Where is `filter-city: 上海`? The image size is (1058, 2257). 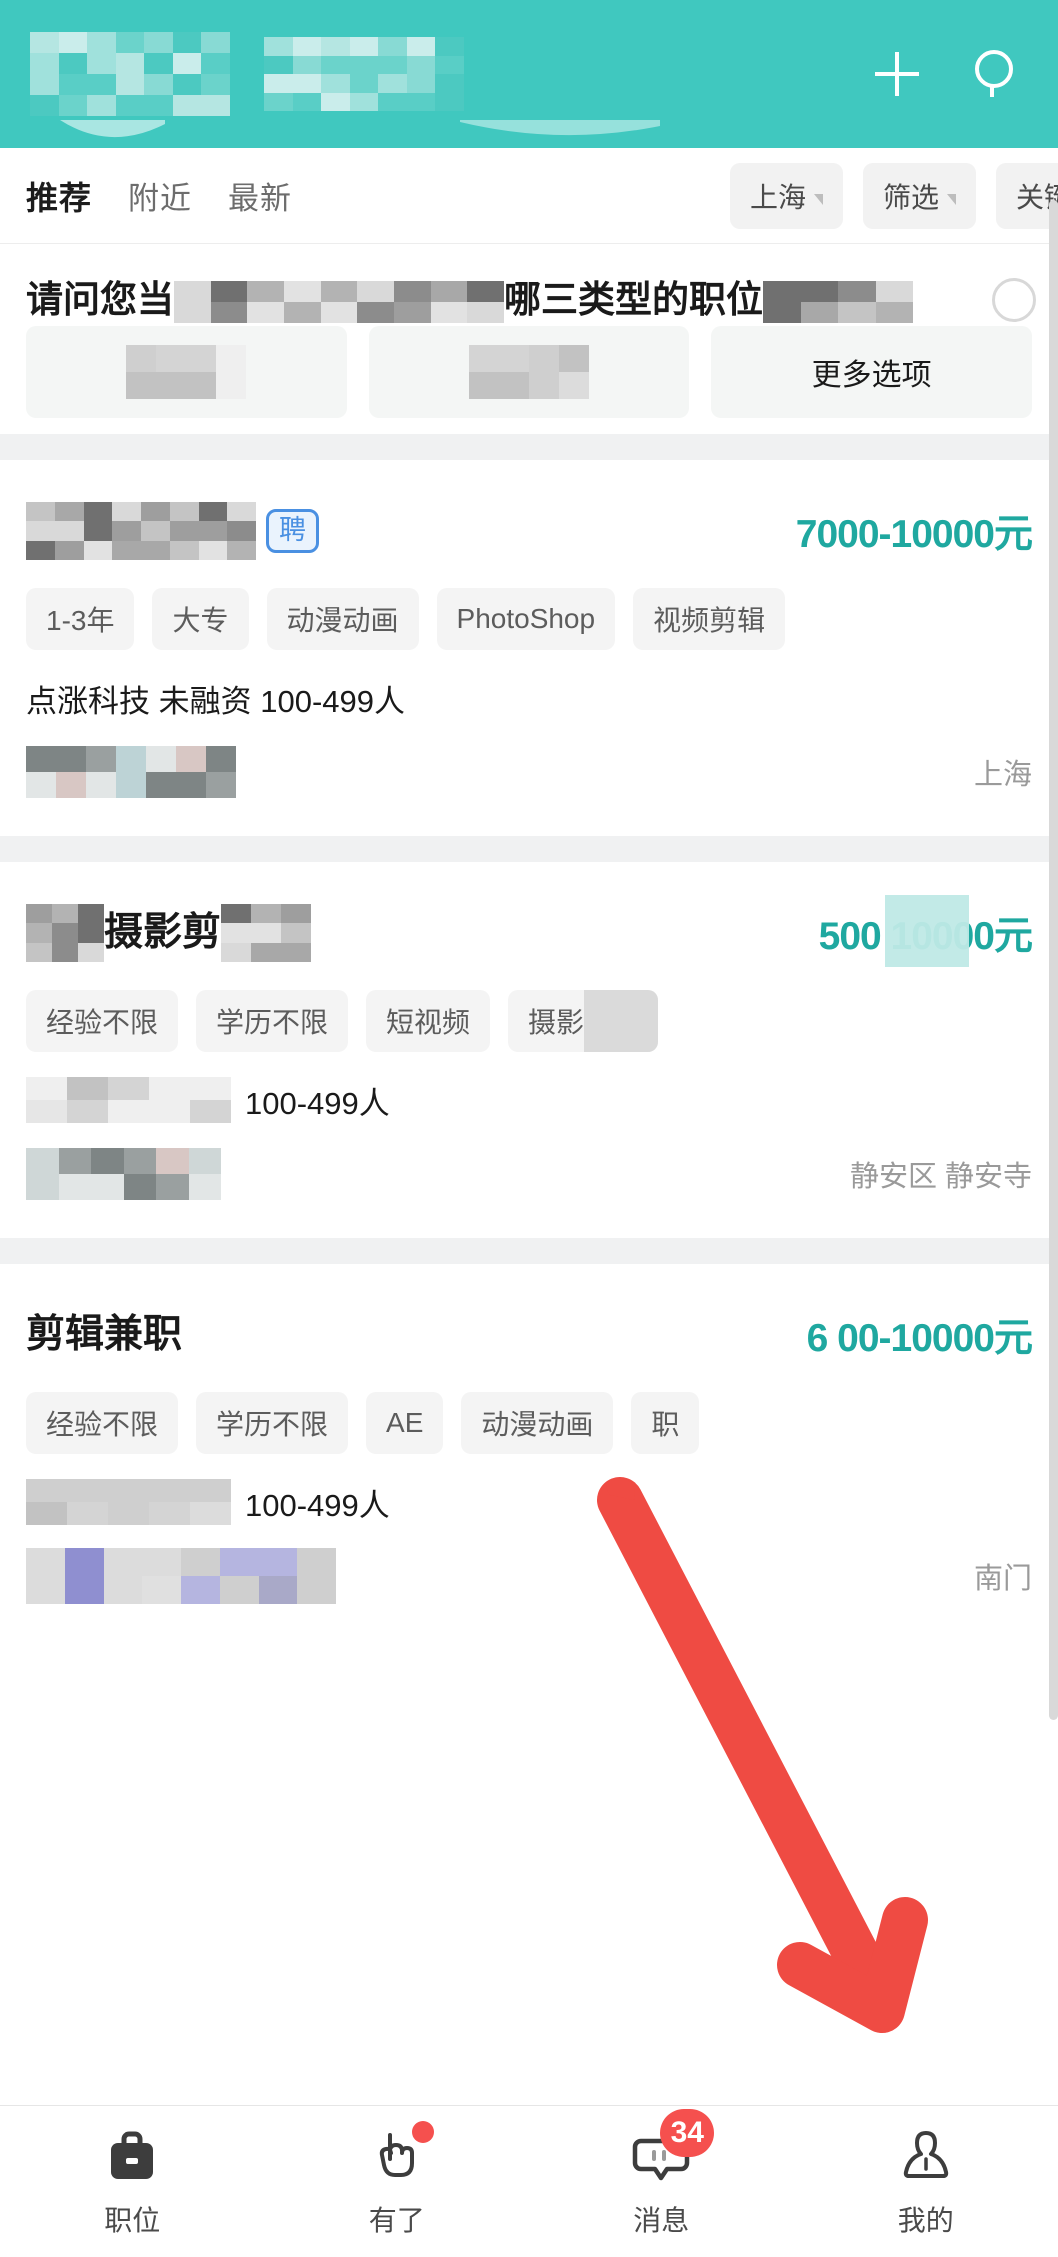 filter-city: 上海 is located at coordinates (786, 195).